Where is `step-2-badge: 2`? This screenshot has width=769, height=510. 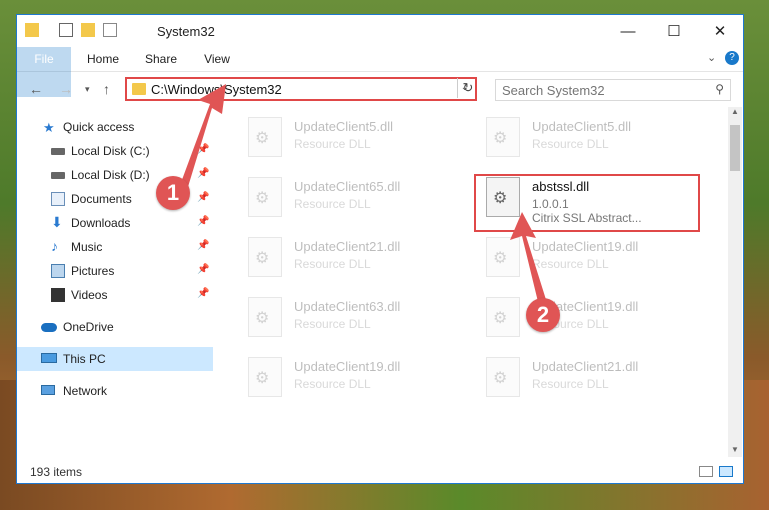 step-2-badge: 2 is located at coordinates (543, 315).